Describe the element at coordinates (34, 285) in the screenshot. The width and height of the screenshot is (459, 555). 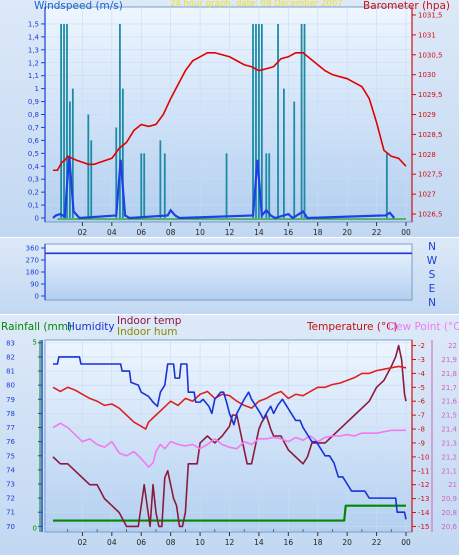
I see `dir-tick-label: 90` at that location.